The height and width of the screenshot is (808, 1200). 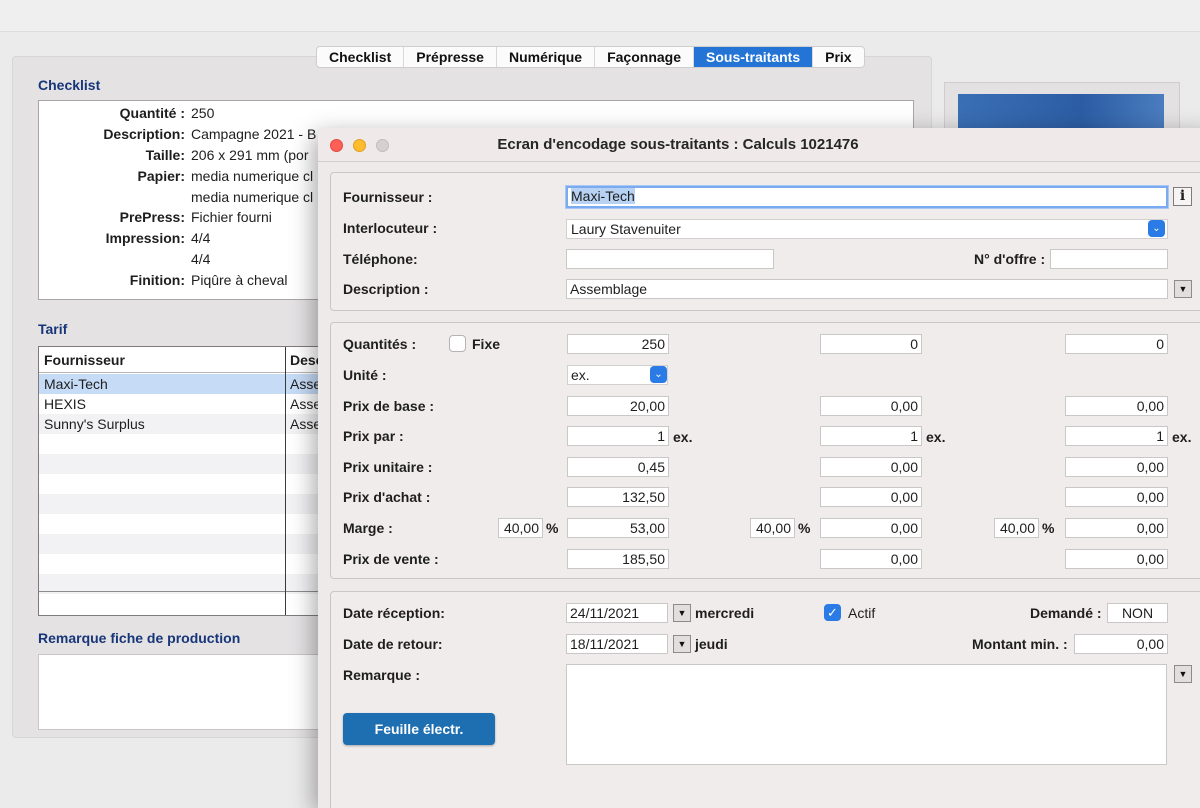 I want to click on prix-vente-field-2: 0,00, so click(x=871, y=559).